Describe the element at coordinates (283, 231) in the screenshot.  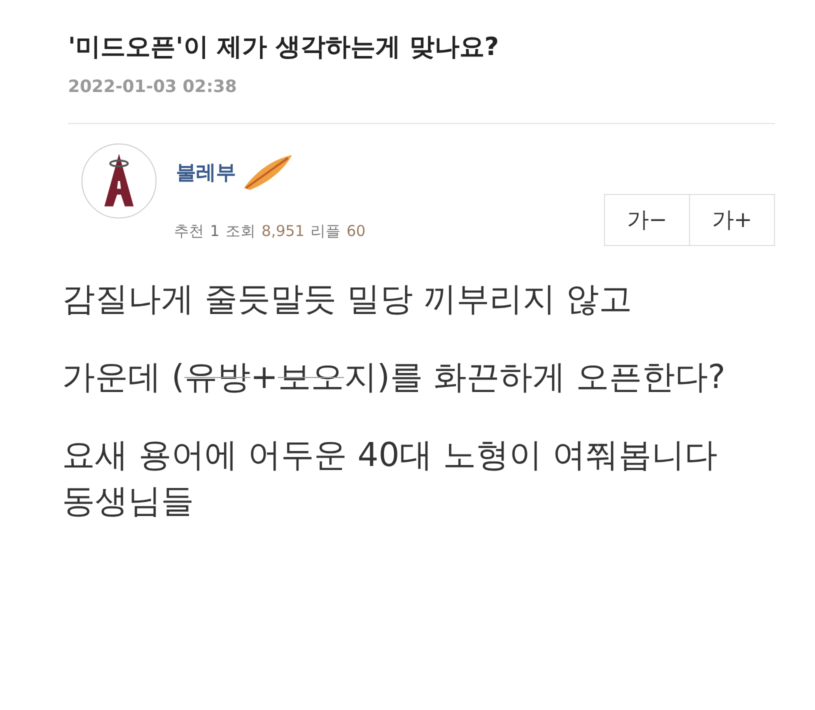
I see `stat-value: 8,951` at that location.